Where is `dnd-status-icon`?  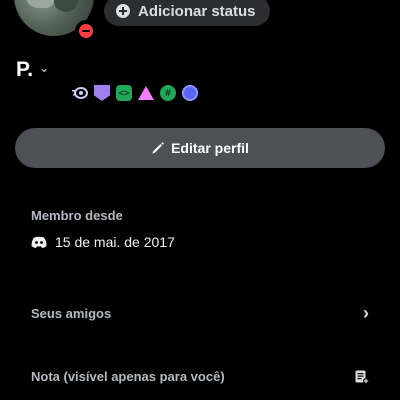
dnd-status-icon is located at coordinates (86, 31).